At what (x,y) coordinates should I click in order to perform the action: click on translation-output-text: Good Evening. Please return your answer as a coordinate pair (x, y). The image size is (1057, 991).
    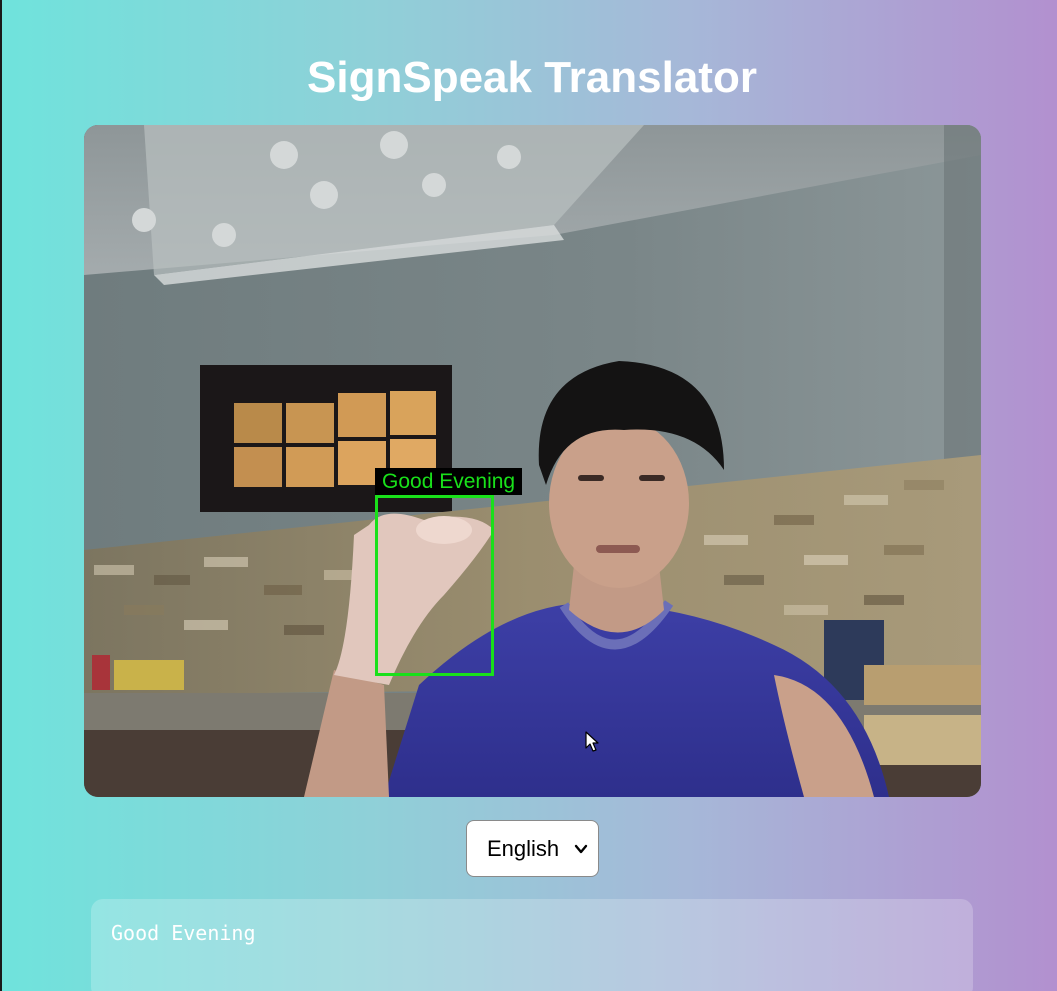
    Looking at the image, I should click on (183, 933).